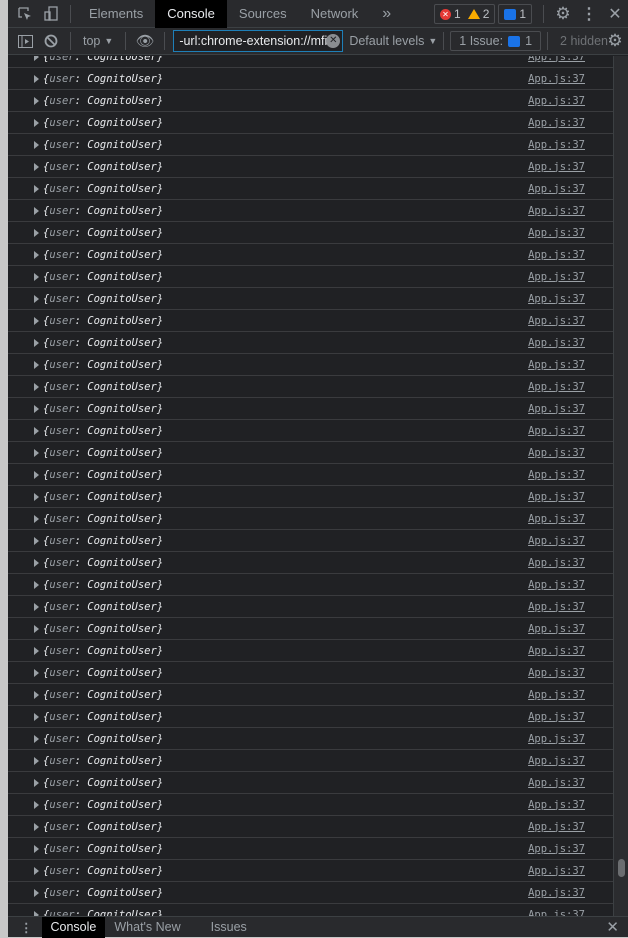 The image size is (628, 938). Describe the element at coordinates (73, 927) in the screenshot. I see `drawer-tab-console: Console` at that location.